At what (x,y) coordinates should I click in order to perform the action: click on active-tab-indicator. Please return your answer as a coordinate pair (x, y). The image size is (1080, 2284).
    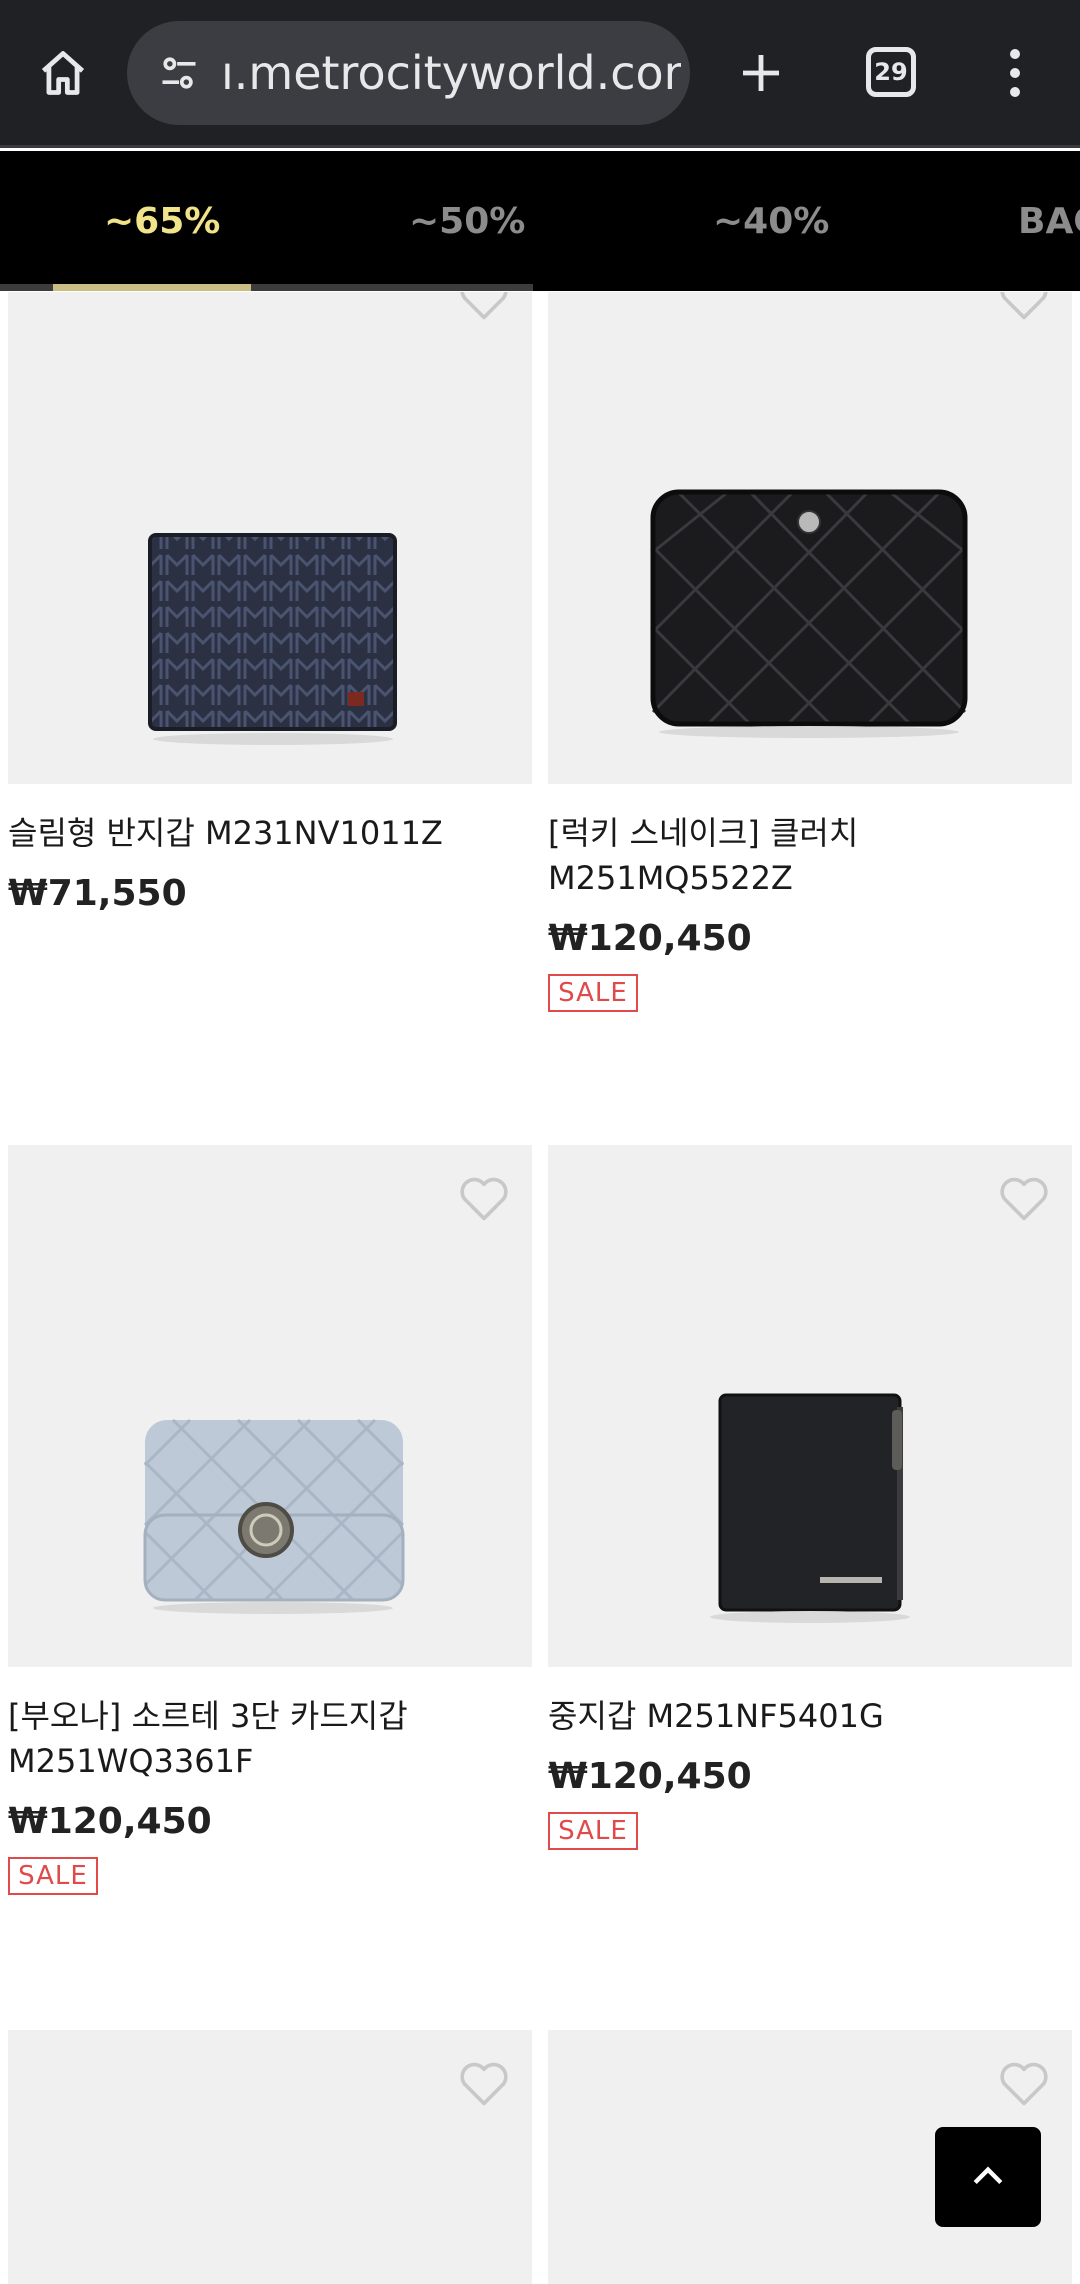
    Looking at the image, I should click on (152, 287).